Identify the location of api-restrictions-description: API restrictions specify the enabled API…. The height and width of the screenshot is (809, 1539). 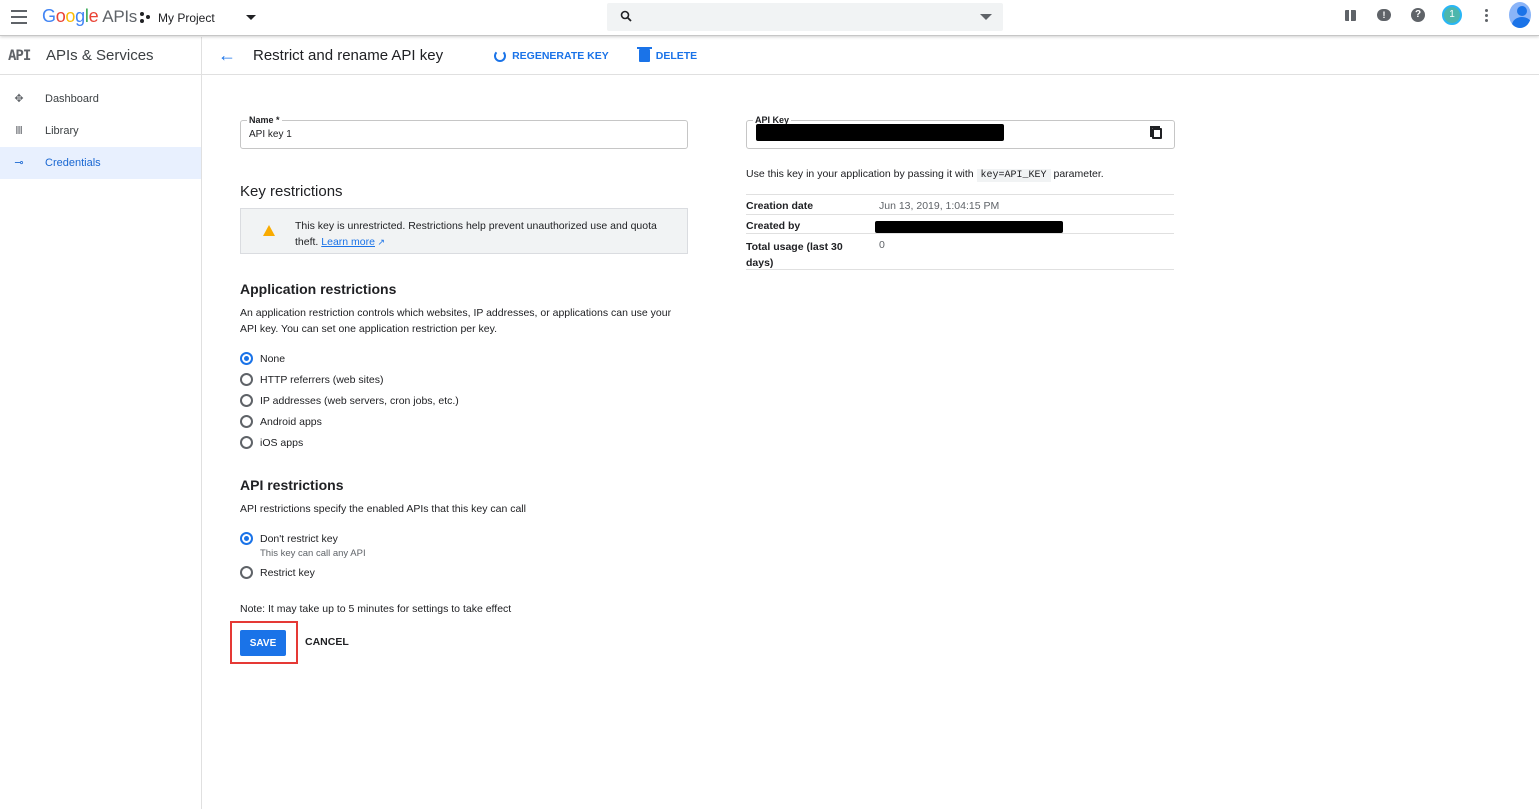
(383, 509).